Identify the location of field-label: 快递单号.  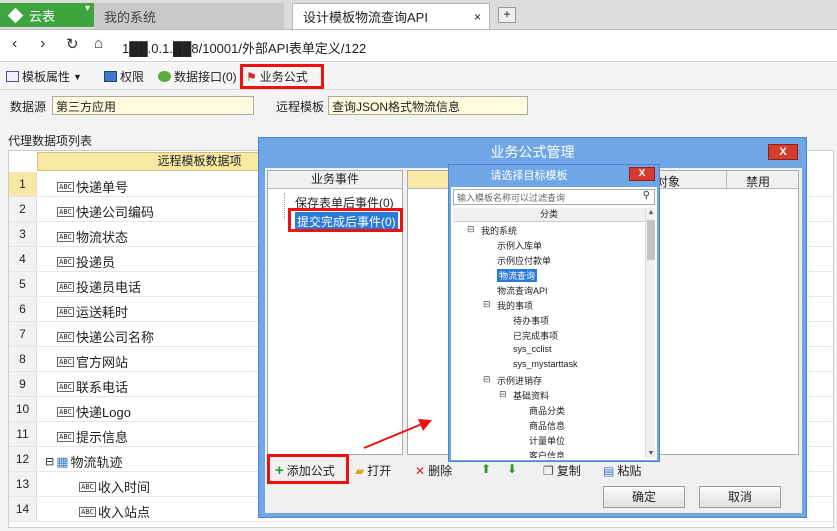
(102, 187).